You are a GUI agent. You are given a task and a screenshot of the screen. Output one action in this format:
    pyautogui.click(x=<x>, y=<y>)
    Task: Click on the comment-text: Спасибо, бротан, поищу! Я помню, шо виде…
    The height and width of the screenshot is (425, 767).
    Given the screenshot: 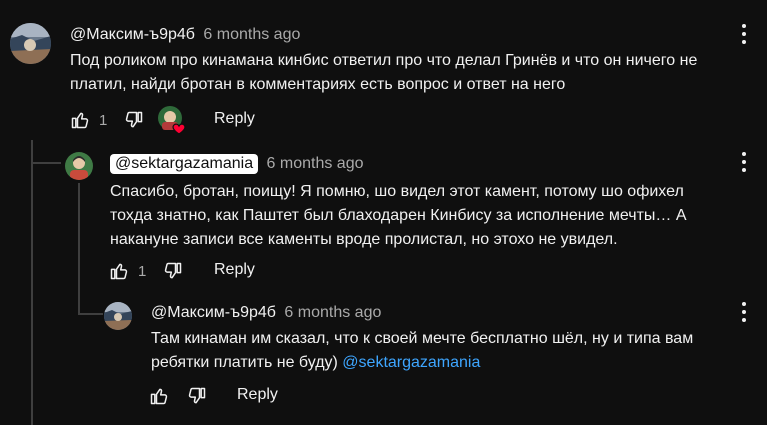 What is the action you would take?
    pyautogui.click(x=425, y=216)
    